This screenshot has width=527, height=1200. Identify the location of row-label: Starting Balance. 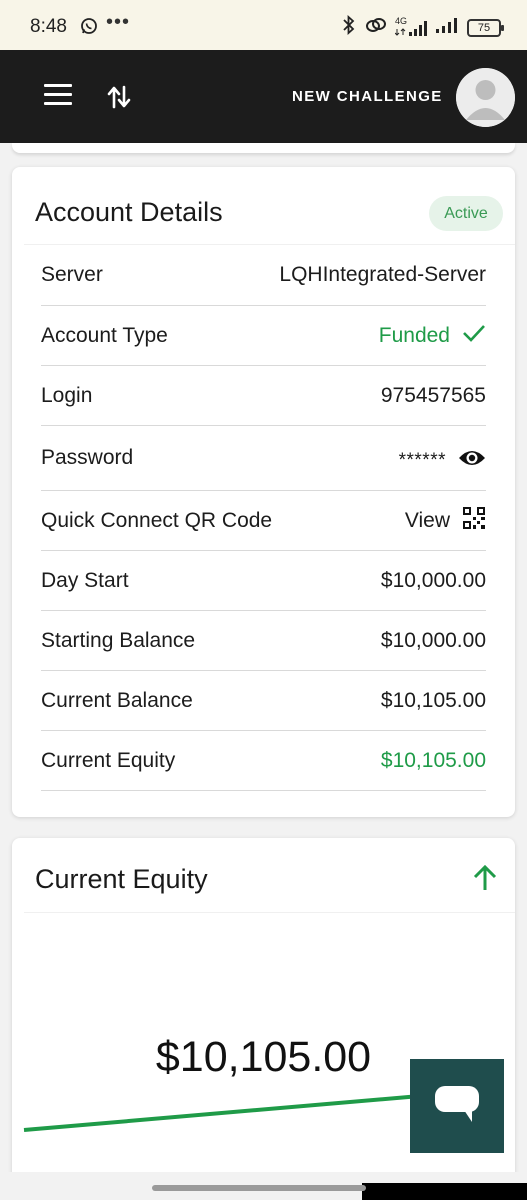
(118, 640).